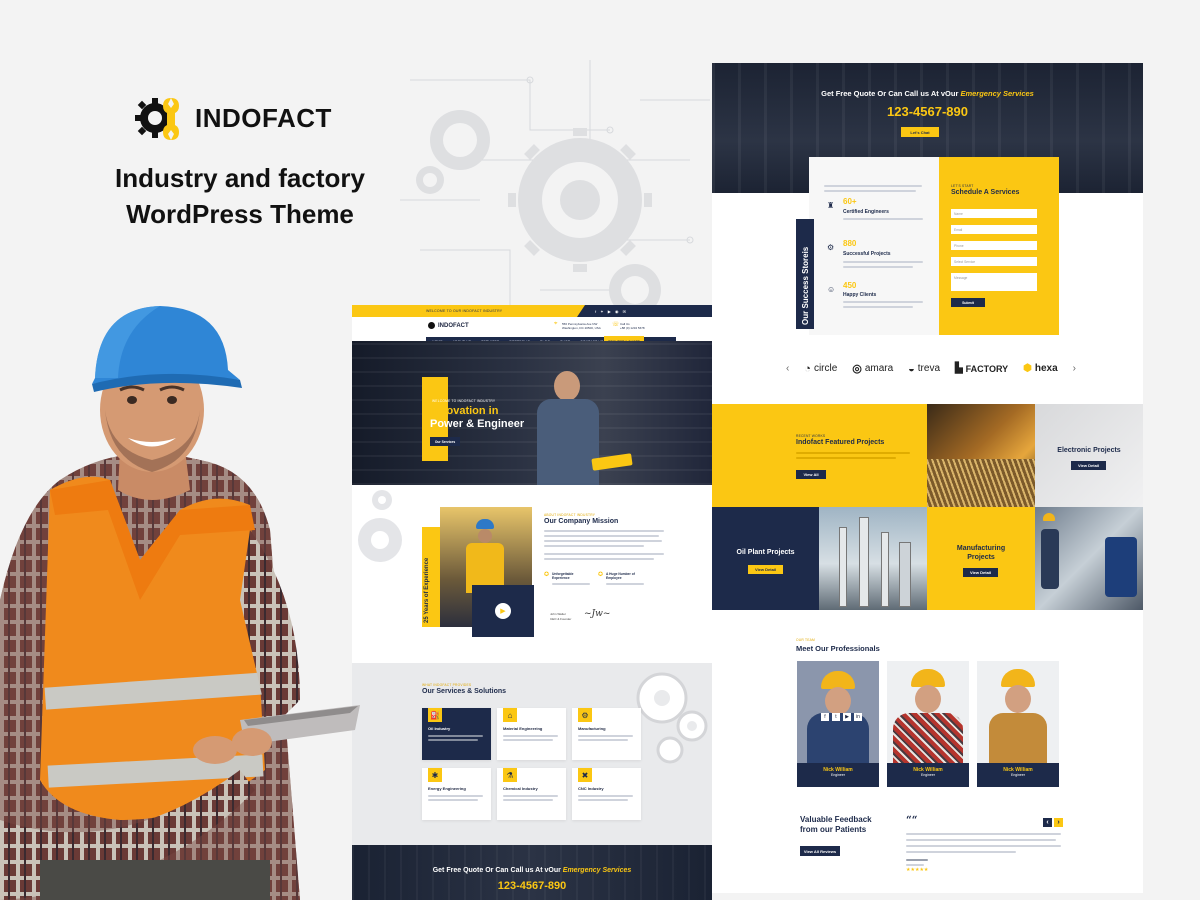 This screenshot has height=900, width=1200. I want to click on flask-icon: ⚗, so click(510, 775).